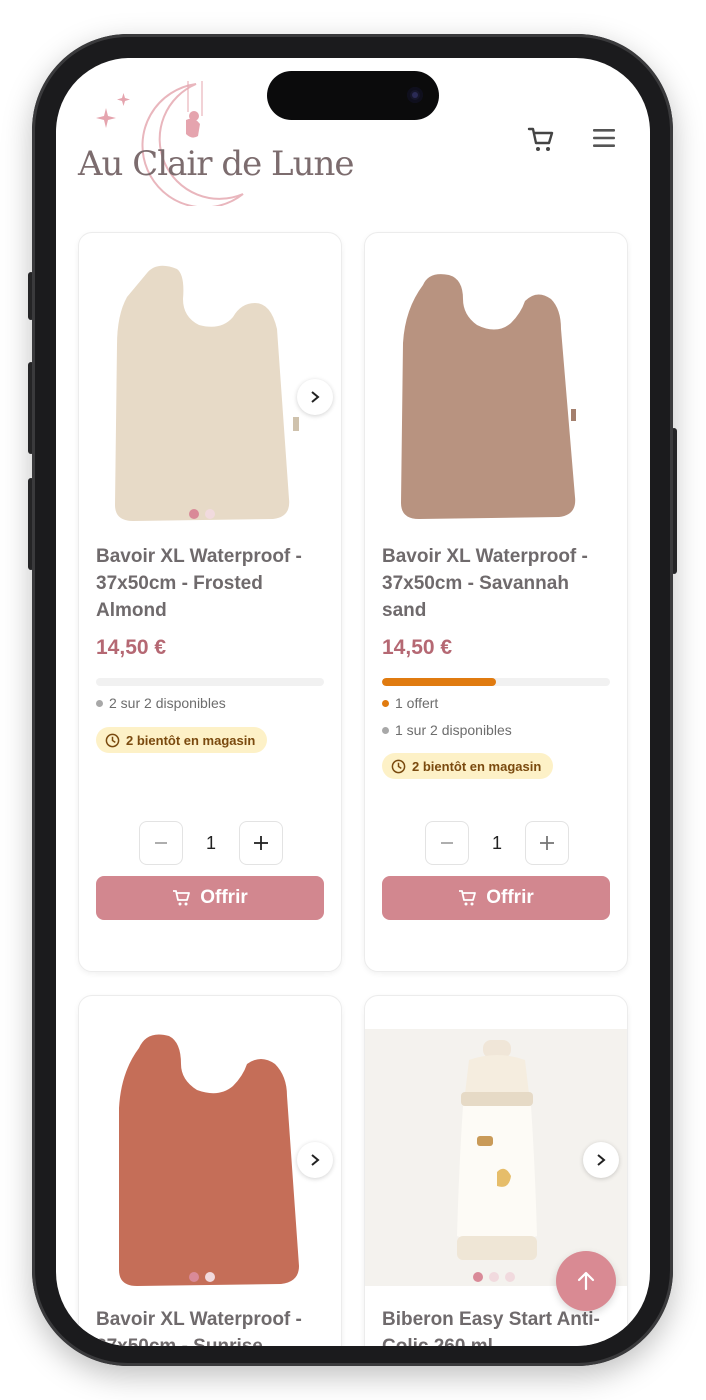 The height and width of the screenshot is (1400, 706). I want to click on offered-text: 1 offert, so click(417, 703).